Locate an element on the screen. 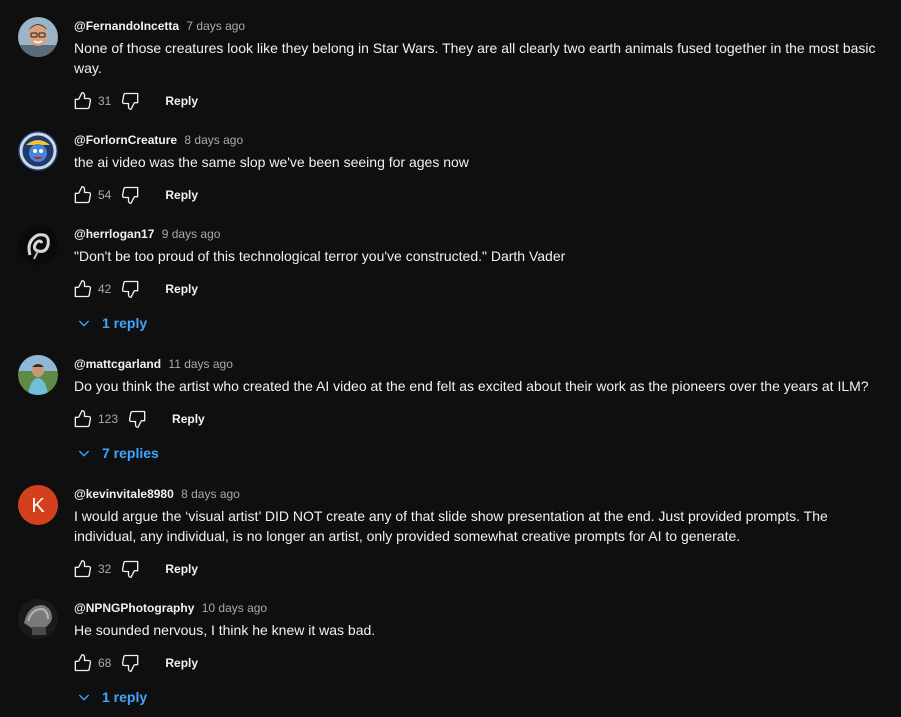 This screenshot has height=717, width=901. avatar-letter: K is located at coordinates (38, 506).